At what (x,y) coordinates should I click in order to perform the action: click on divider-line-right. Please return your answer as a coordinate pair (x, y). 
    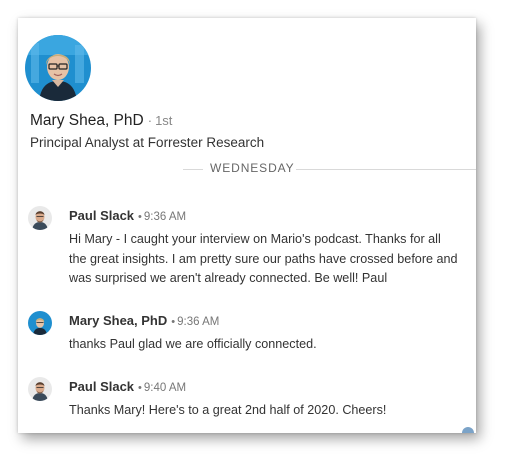
    Looking at the image, I should click on (386, 169).